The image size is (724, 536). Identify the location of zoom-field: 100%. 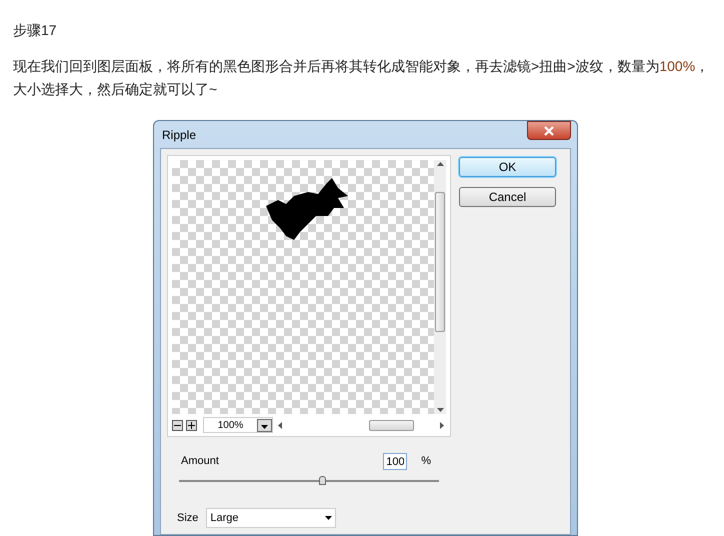
(238, 425).